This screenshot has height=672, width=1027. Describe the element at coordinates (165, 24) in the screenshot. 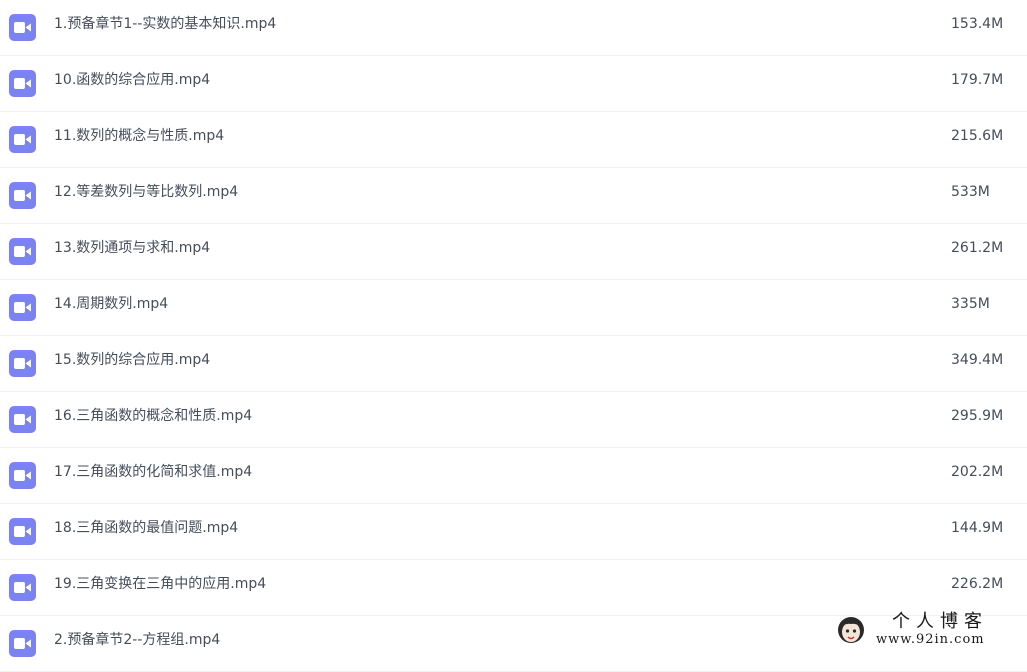

I see `file-name: 1.预备章节1--实数的基本知识.mp4` at that location.